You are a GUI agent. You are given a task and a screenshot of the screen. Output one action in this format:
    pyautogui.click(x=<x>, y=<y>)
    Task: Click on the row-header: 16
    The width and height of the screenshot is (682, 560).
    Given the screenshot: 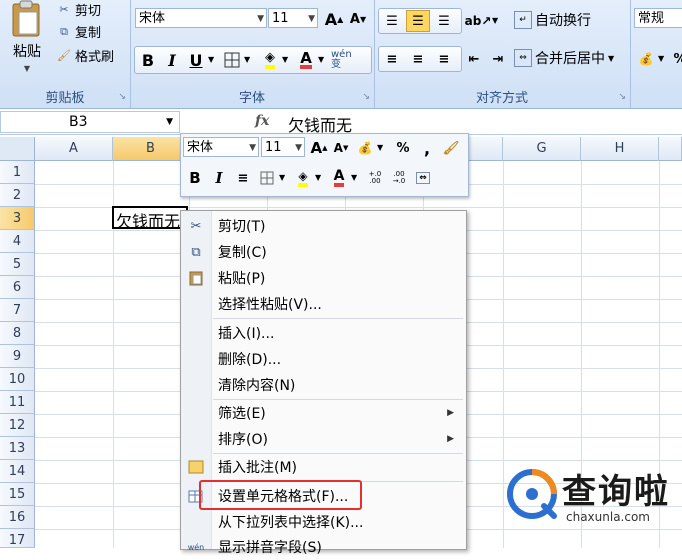 What is the action you would take?
    pyautogui.click(x=17, y=517)
    